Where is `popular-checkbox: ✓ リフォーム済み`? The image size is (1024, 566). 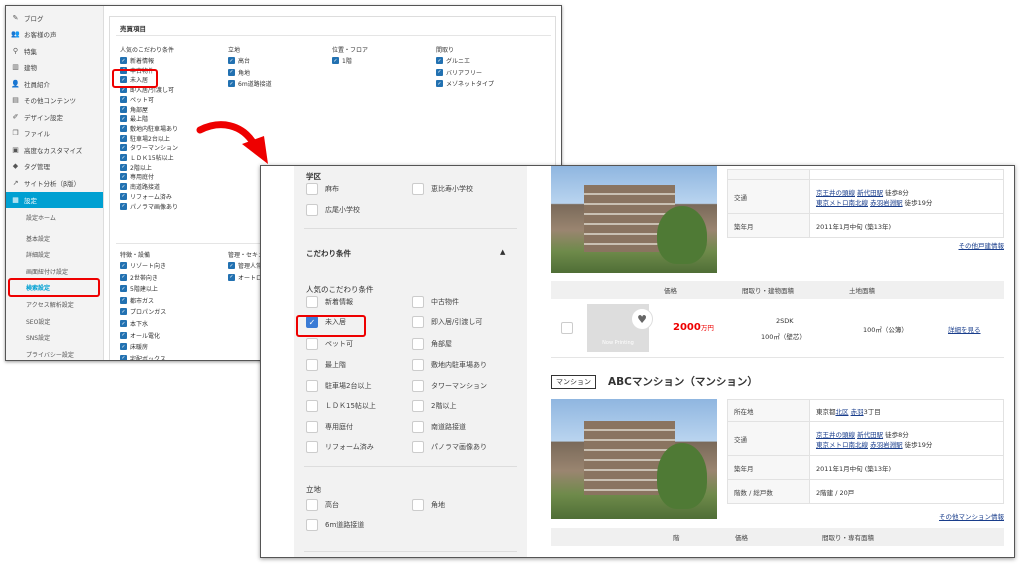
popular-checkbox: ✓ リフォーム済み is located at coordinates (146, 196).